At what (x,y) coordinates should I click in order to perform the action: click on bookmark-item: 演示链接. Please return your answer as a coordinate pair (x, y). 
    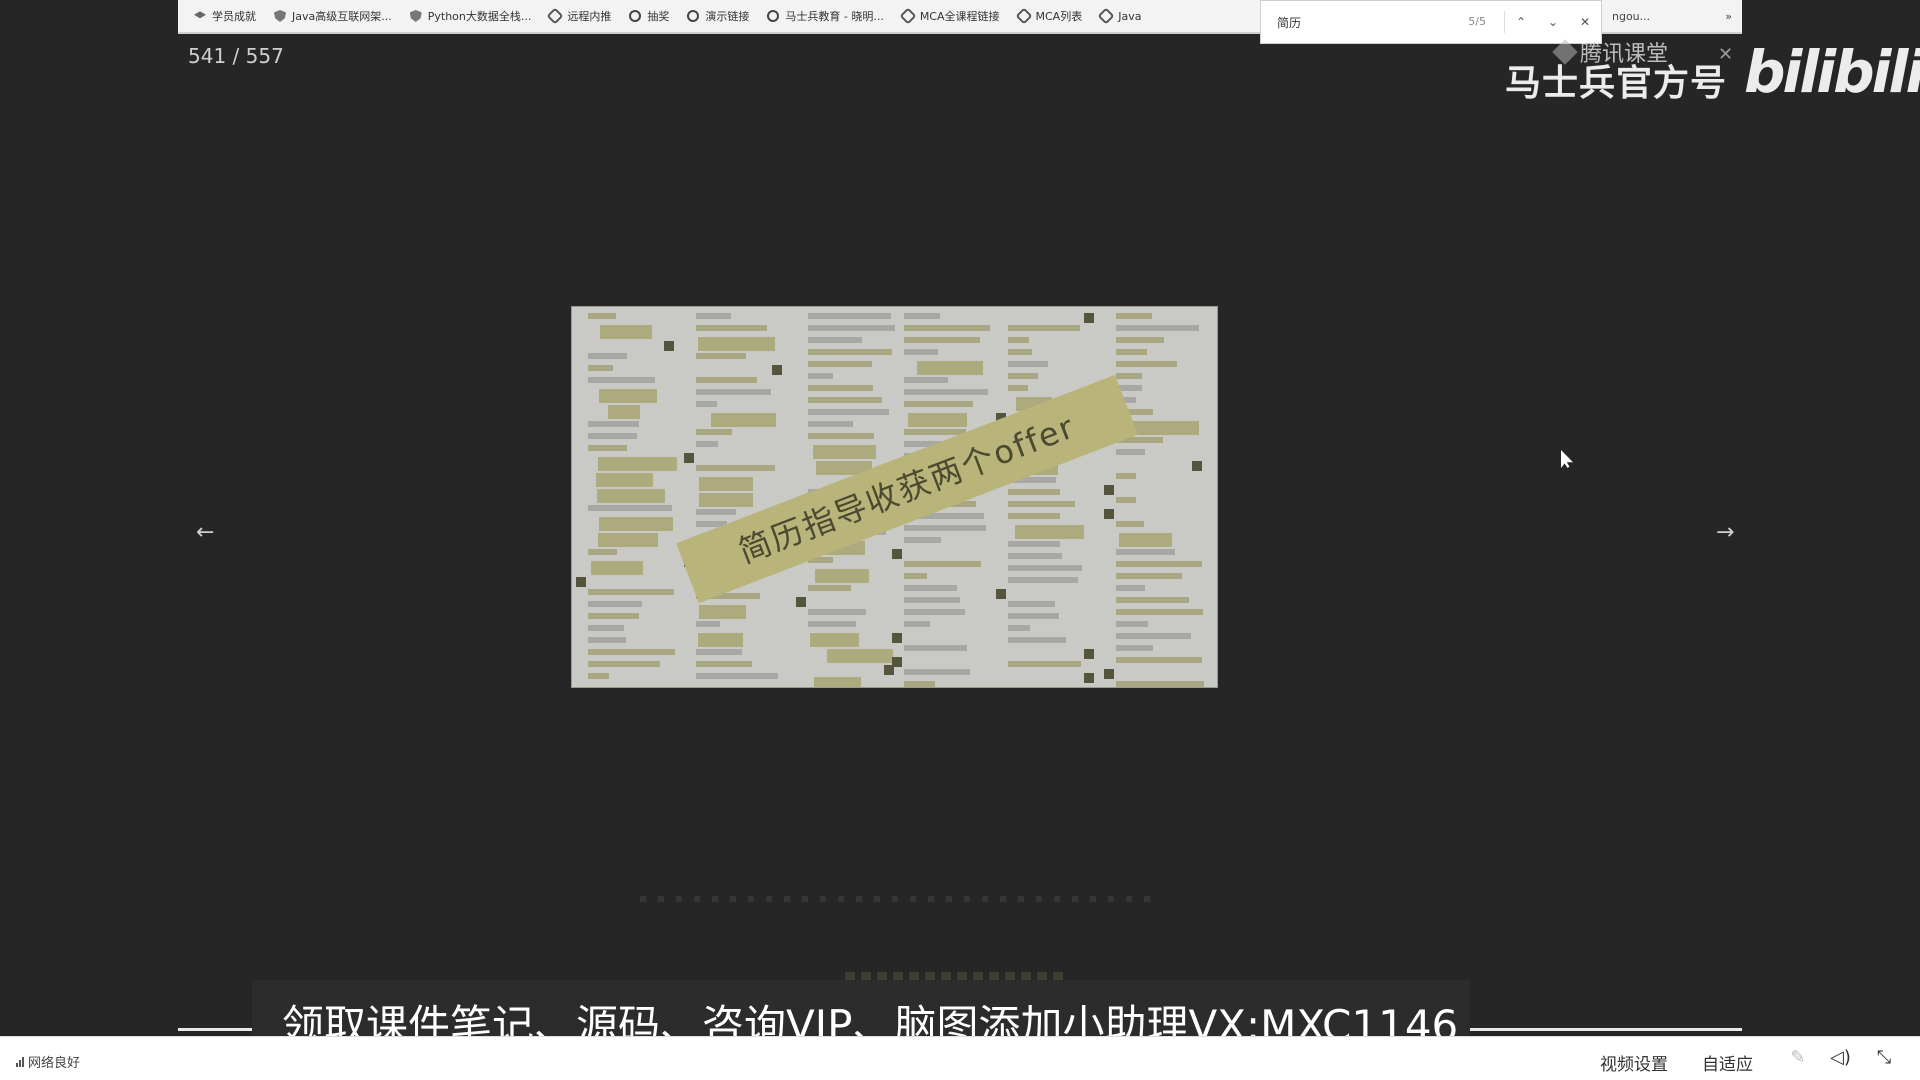
    Looking at the image, I should click on (718, 16).